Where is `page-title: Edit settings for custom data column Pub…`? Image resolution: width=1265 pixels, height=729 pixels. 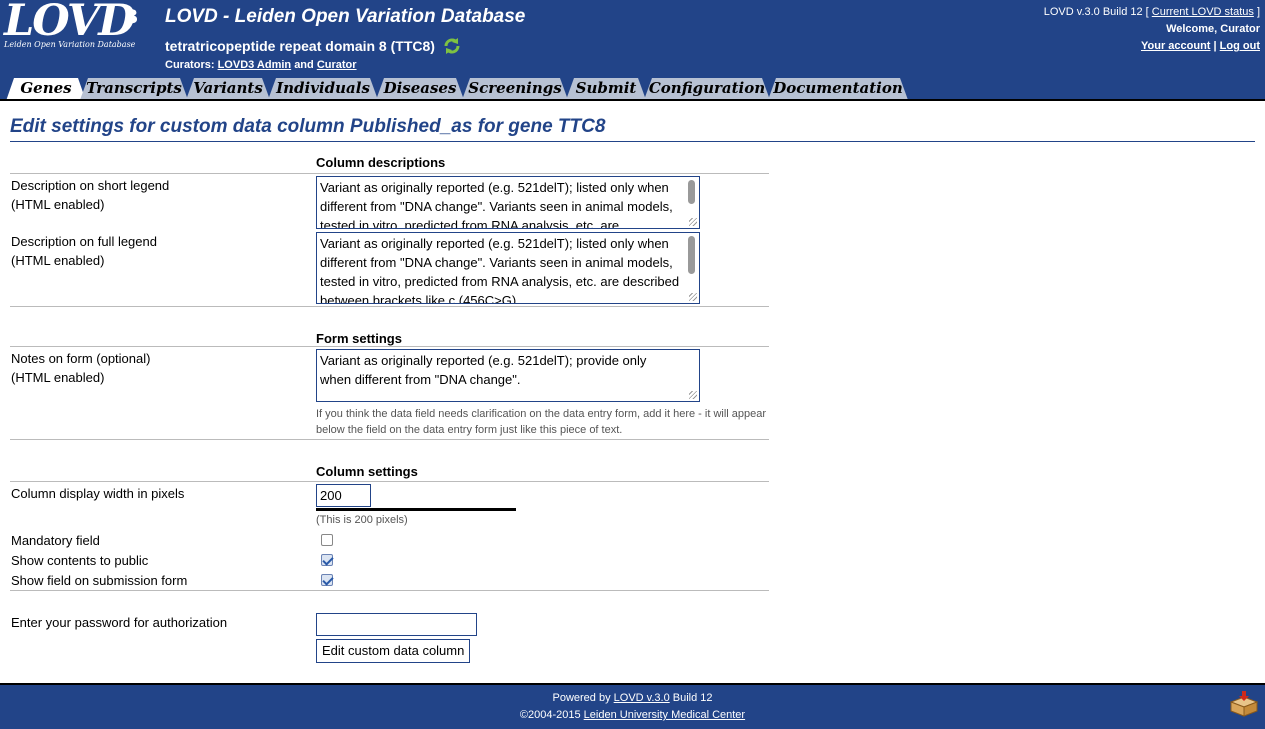 page-title: Edit settings for custom data column Pub… is located at coordinates (308, 126).